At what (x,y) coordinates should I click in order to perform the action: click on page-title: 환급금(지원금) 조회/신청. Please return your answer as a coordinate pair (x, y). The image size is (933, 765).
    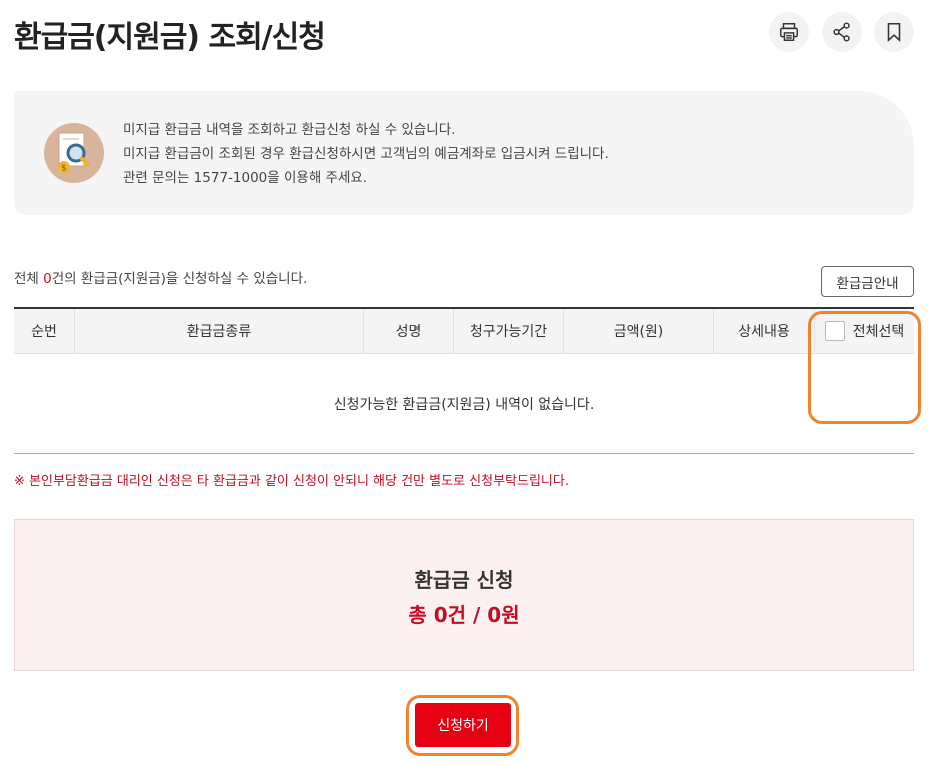
    Looking at the image, I should click on (170, 37).